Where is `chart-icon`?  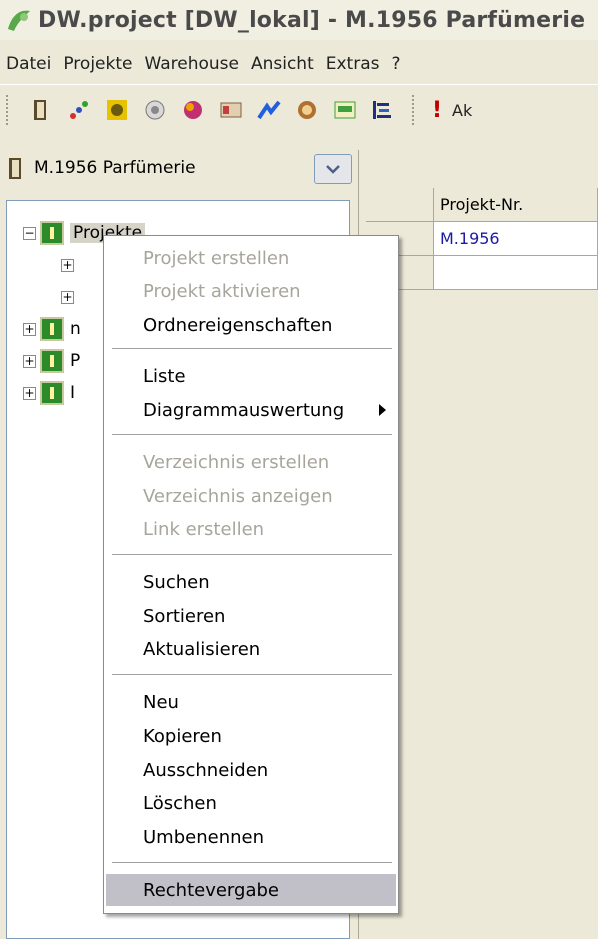 chart-icon is located at coordinates (79, 110).